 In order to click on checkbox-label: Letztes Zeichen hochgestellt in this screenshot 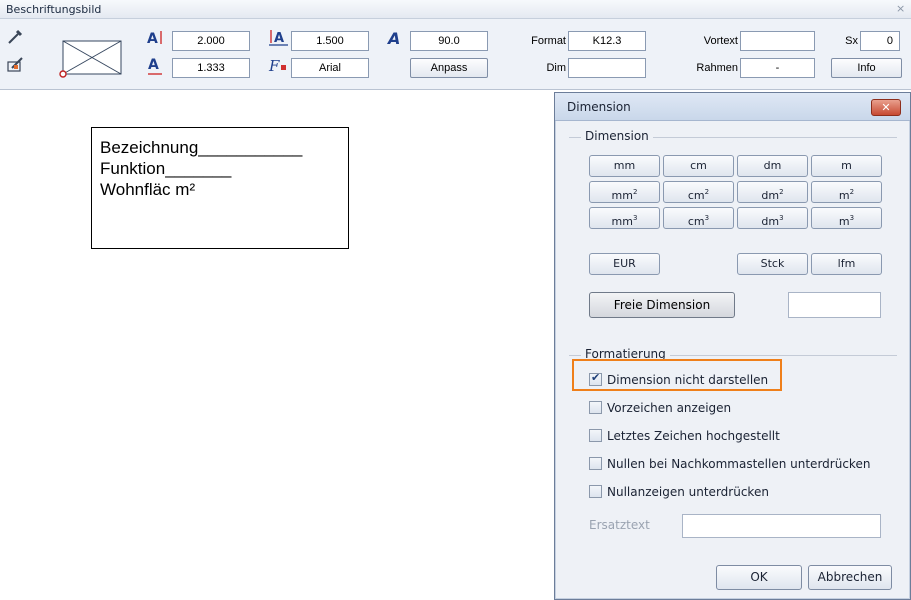, I will do `click(693, 436)`.